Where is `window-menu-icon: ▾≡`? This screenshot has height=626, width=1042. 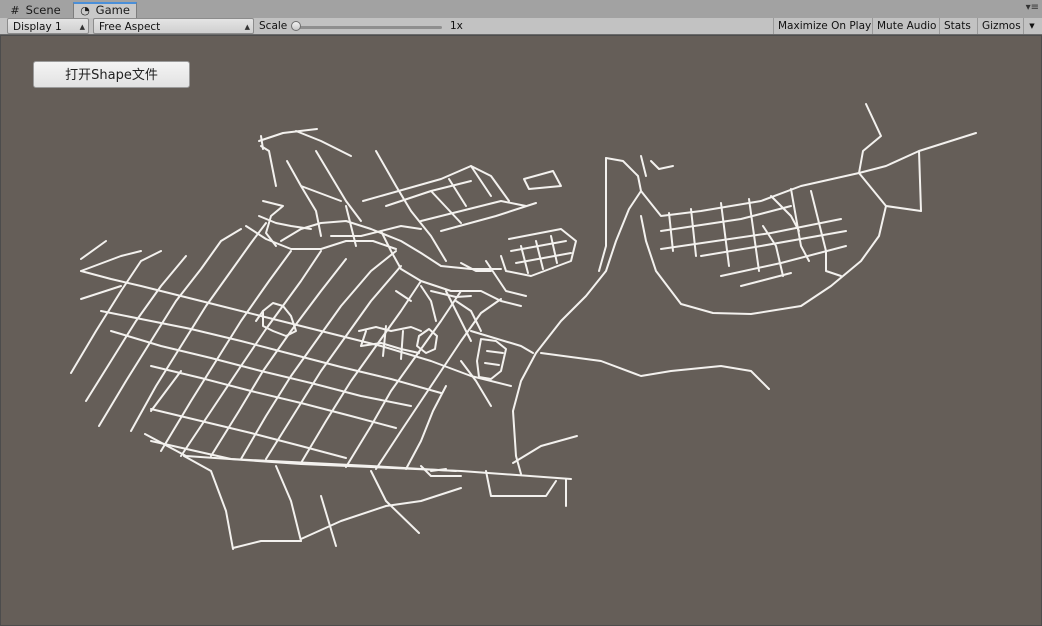 window-menu-icon: ▾≡ is located at coordinates (1032, 8).